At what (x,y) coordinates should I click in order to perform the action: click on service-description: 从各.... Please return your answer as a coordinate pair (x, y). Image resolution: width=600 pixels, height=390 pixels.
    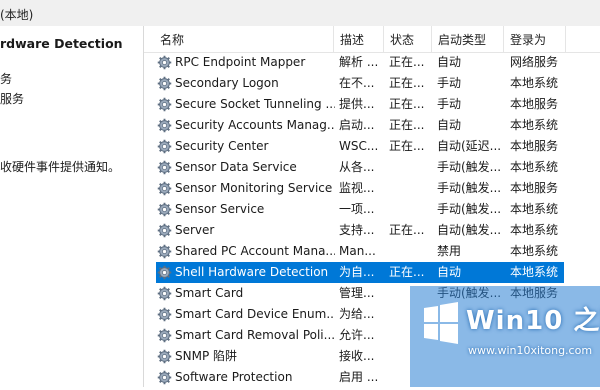
    Looking at the image, I should click on (357, 167).